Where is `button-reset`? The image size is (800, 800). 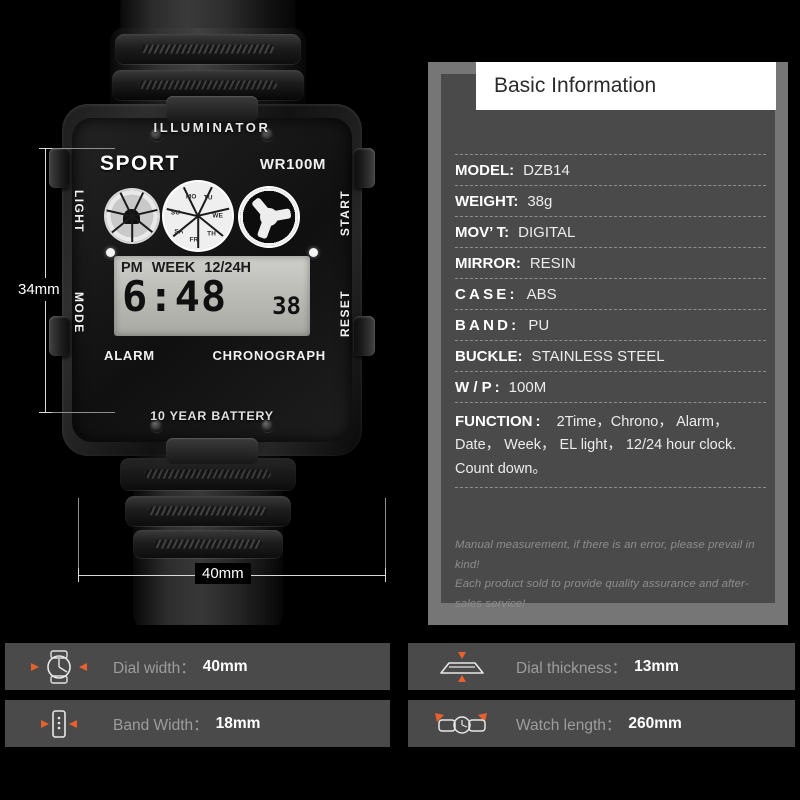 button-reset is located at coordinates (364, 336).